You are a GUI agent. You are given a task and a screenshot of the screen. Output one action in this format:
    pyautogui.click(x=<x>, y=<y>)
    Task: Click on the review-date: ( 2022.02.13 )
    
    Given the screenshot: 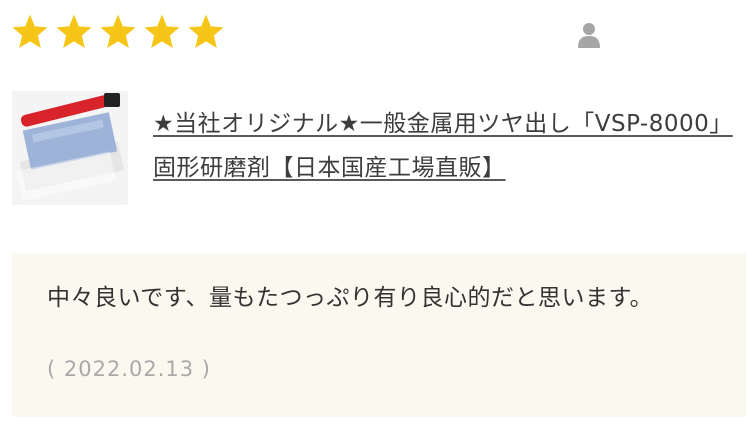 What is the action you would take?
    pyautogui.click(x=129, y=369)
    